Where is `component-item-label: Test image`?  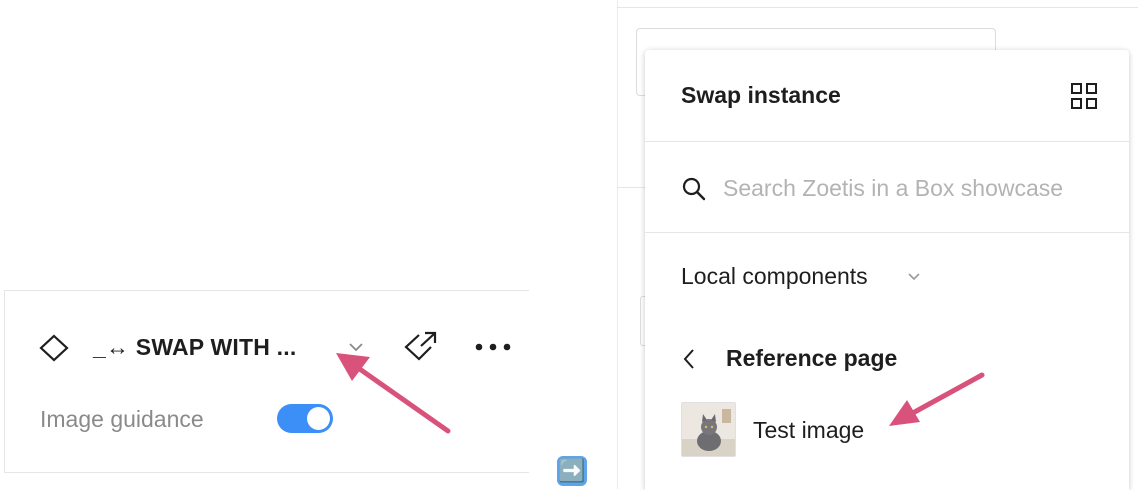
component-item-label: Test image is located at coordinates (808, 430).